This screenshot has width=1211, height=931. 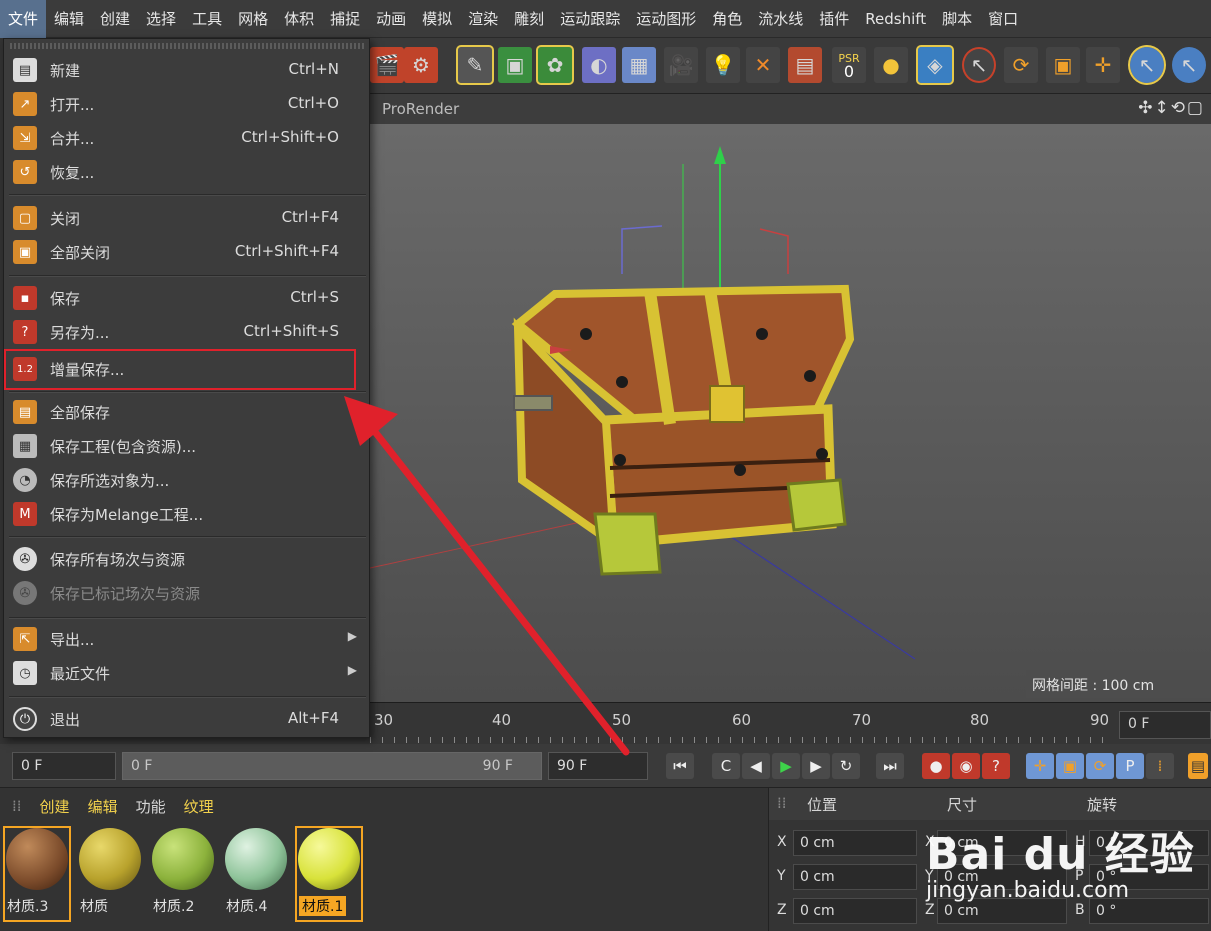 I want to click on baidu-watermark: Bai du 经验 jingyan.baidu.com, so click(x=1060, y=860).